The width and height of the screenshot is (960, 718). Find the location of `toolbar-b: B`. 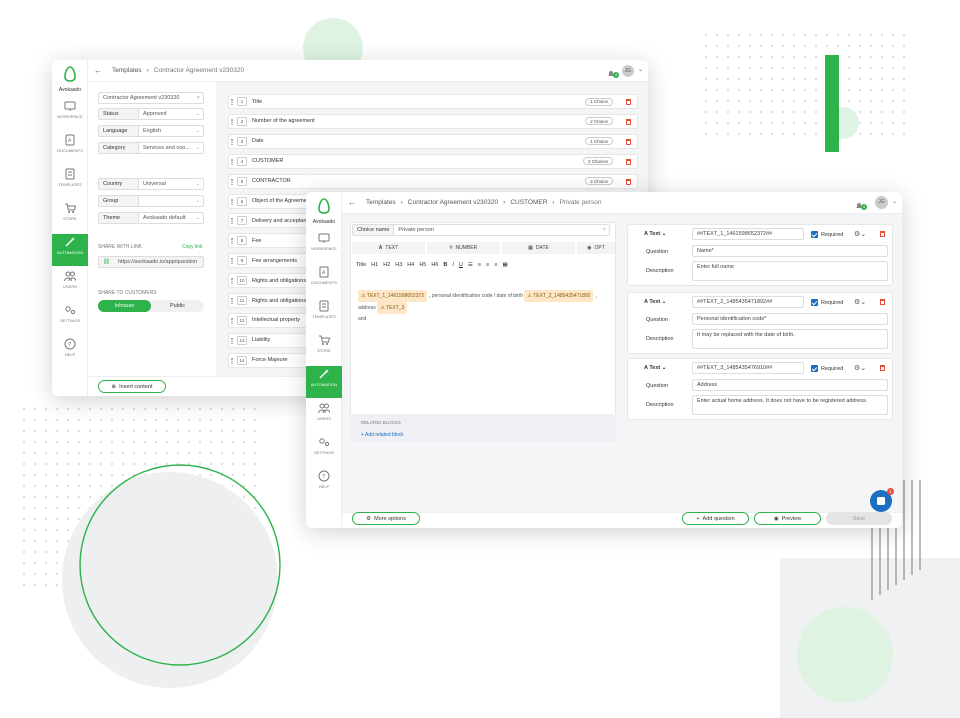

toolbar-b: B is located at coordinates (445, 265).